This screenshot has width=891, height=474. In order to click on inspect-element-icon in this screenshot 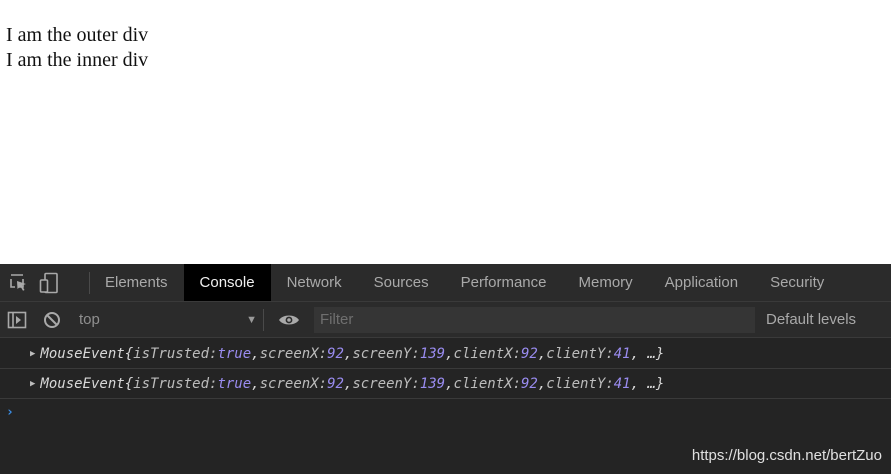, I will do `click(19, 283)`.